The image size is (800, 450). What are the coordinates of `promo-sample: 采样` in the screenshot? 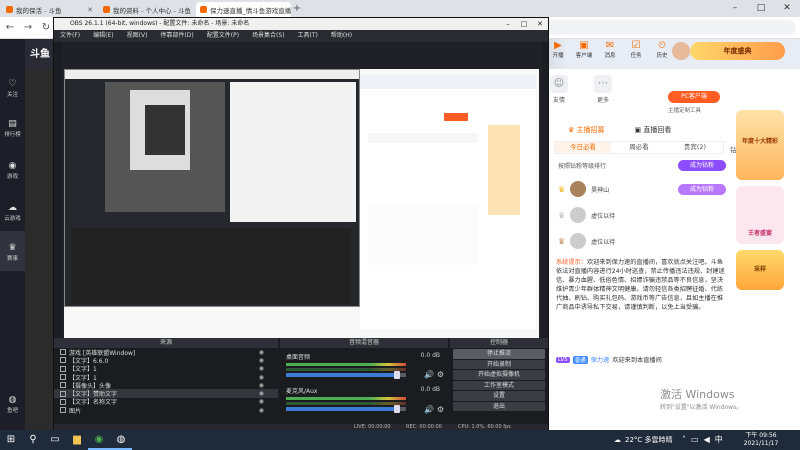 It's located at (760, 270).